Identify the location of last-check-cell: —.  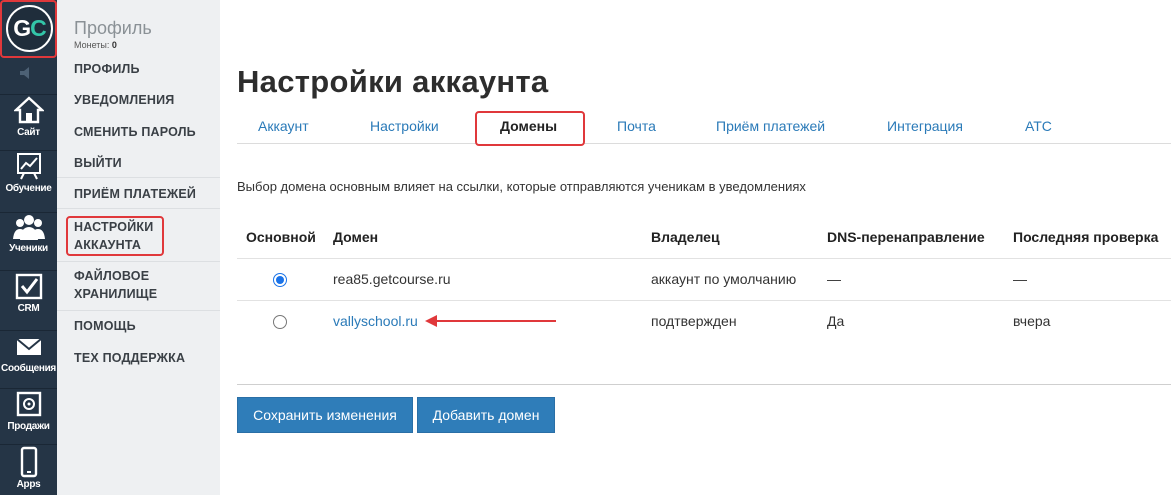
(1020, 279).